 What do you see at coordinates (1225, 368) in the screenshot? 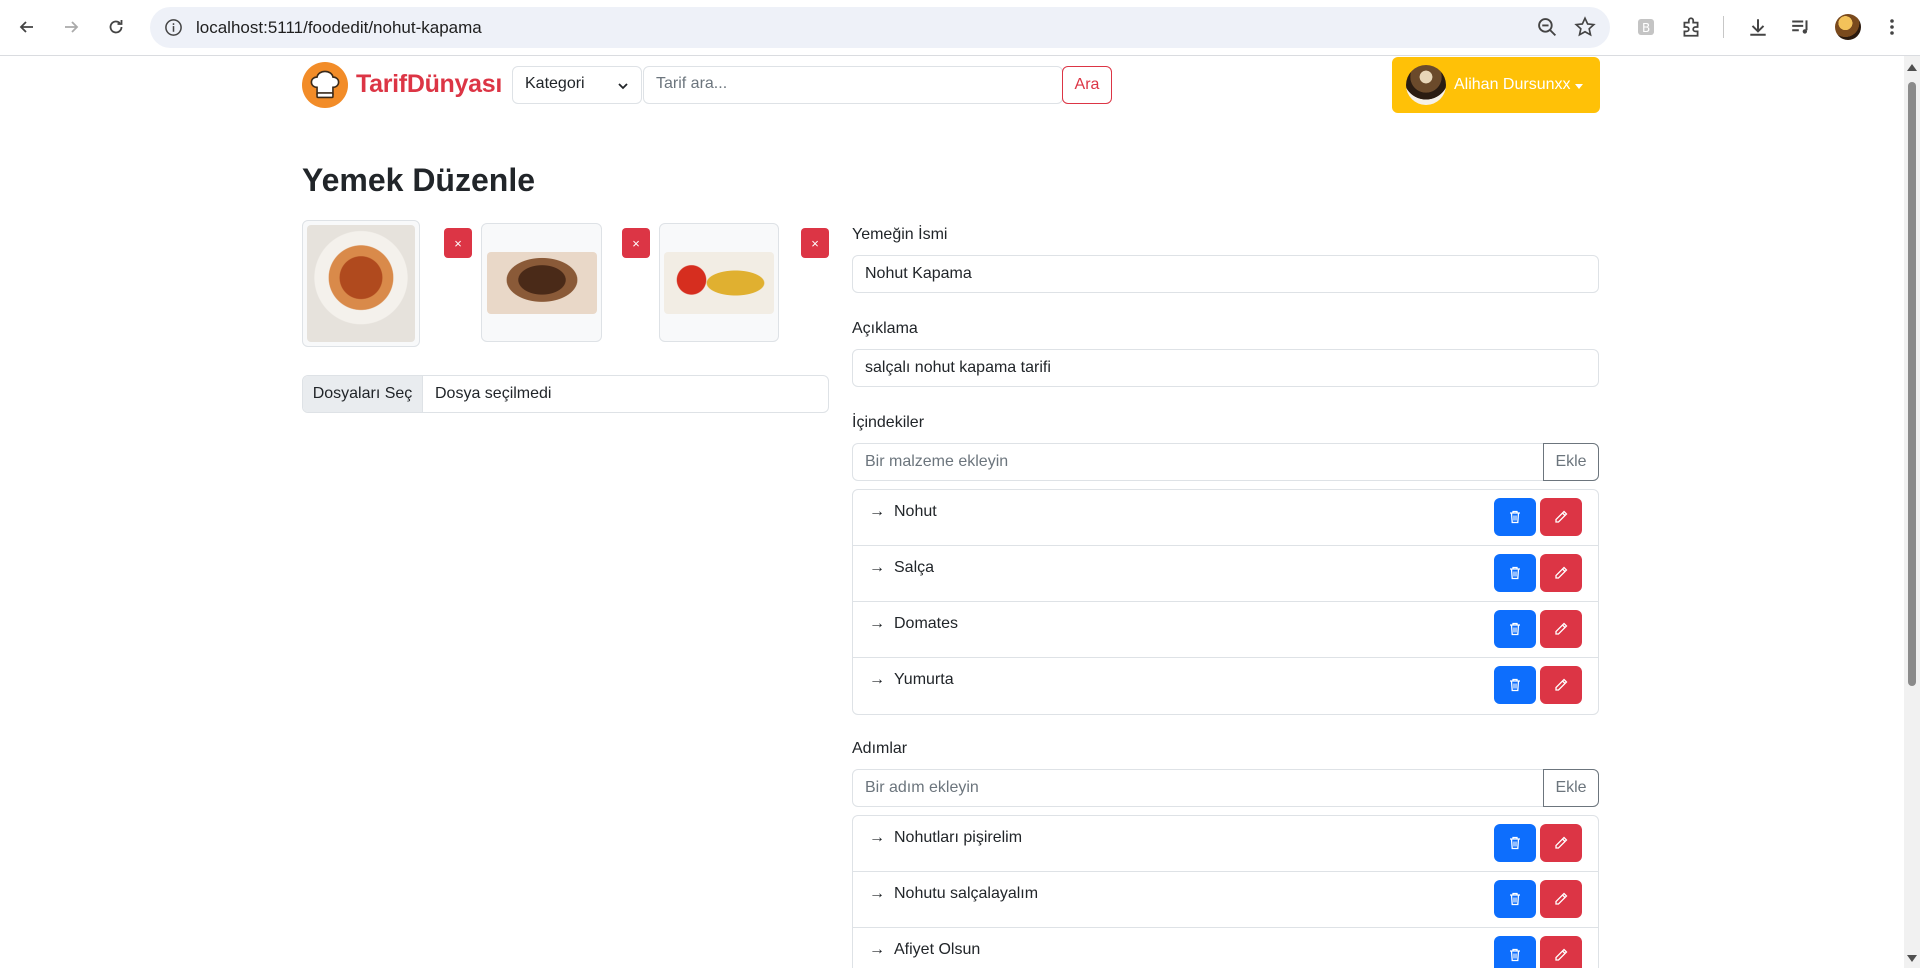
I see `description-field: salçalı nohut kapama tarifi` at bounding box center [1225, 368].